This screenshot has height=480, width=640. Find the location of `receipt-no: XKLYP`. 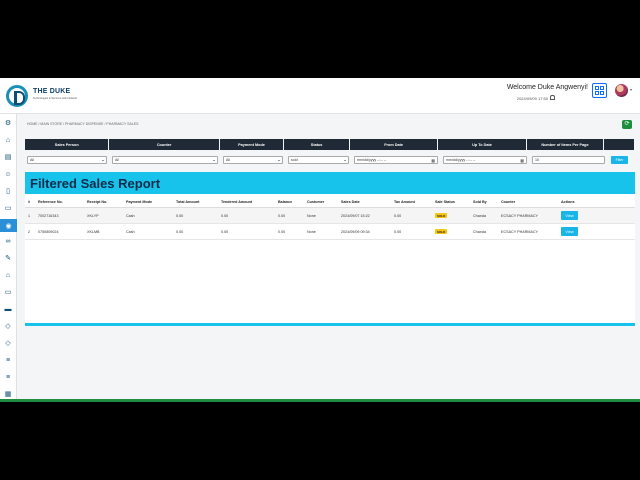

receipt-no: XKLYP is located at coordinates (93, 215).